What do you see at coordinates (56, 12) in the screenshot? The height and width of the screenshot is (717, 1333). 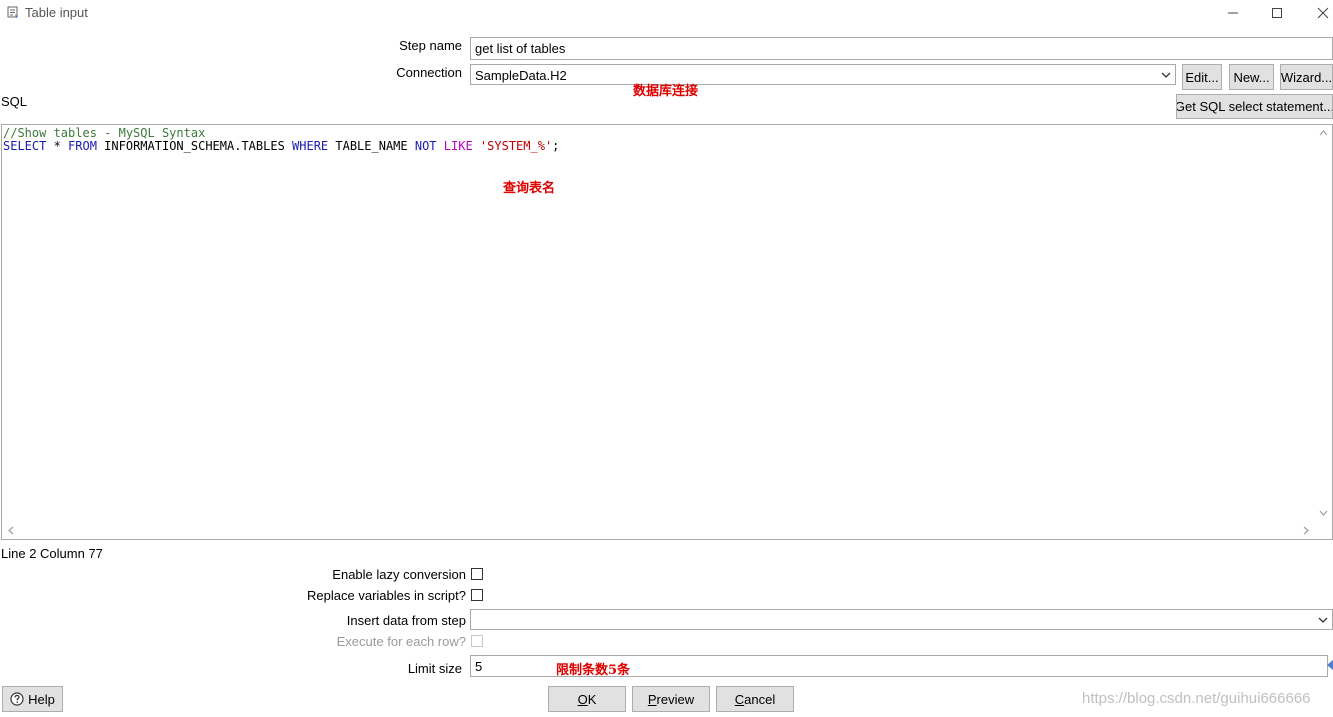 I see `window-title: Table input` at bounding box center [56, 12].